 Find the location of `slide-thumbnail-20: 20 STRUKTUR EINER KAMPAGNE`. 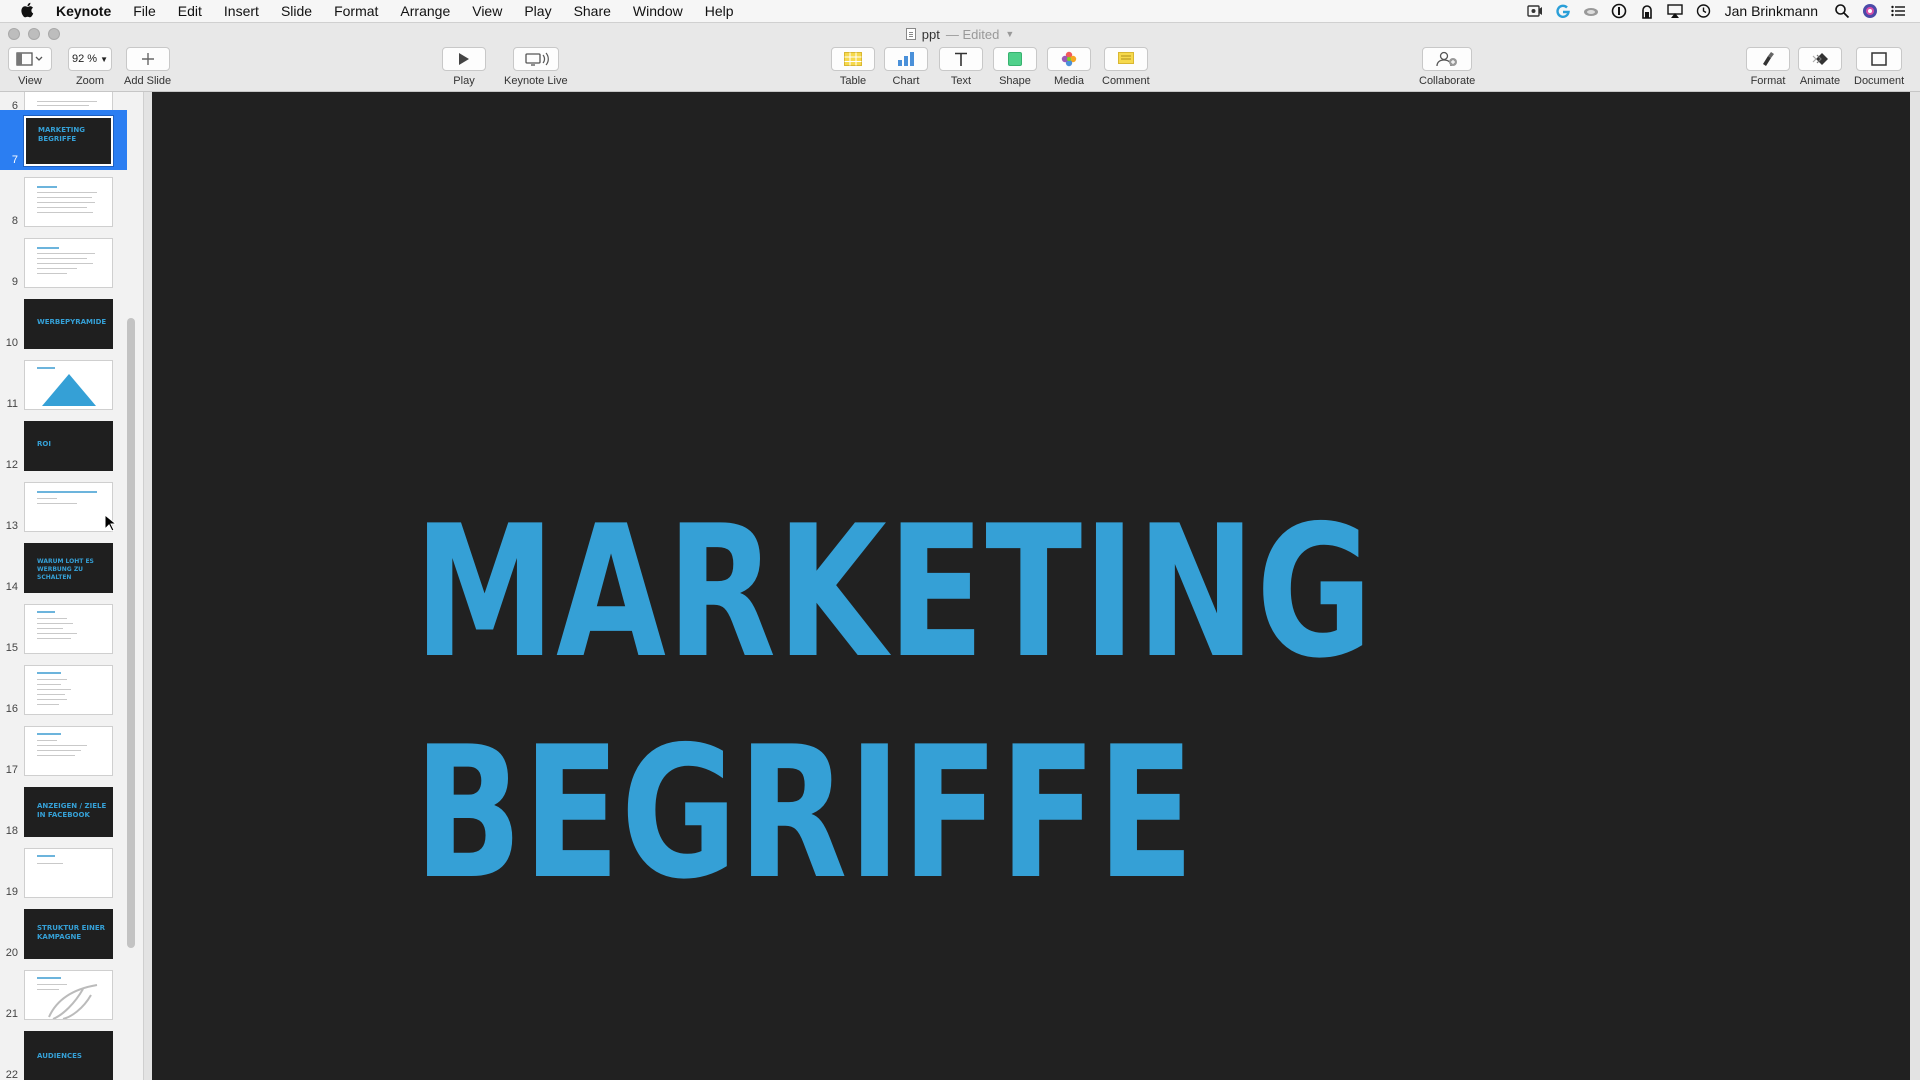

slide-thumbnail-20: 20 STRUKTUR EINER KAMPAGNE is located at coordinates (63, 933).